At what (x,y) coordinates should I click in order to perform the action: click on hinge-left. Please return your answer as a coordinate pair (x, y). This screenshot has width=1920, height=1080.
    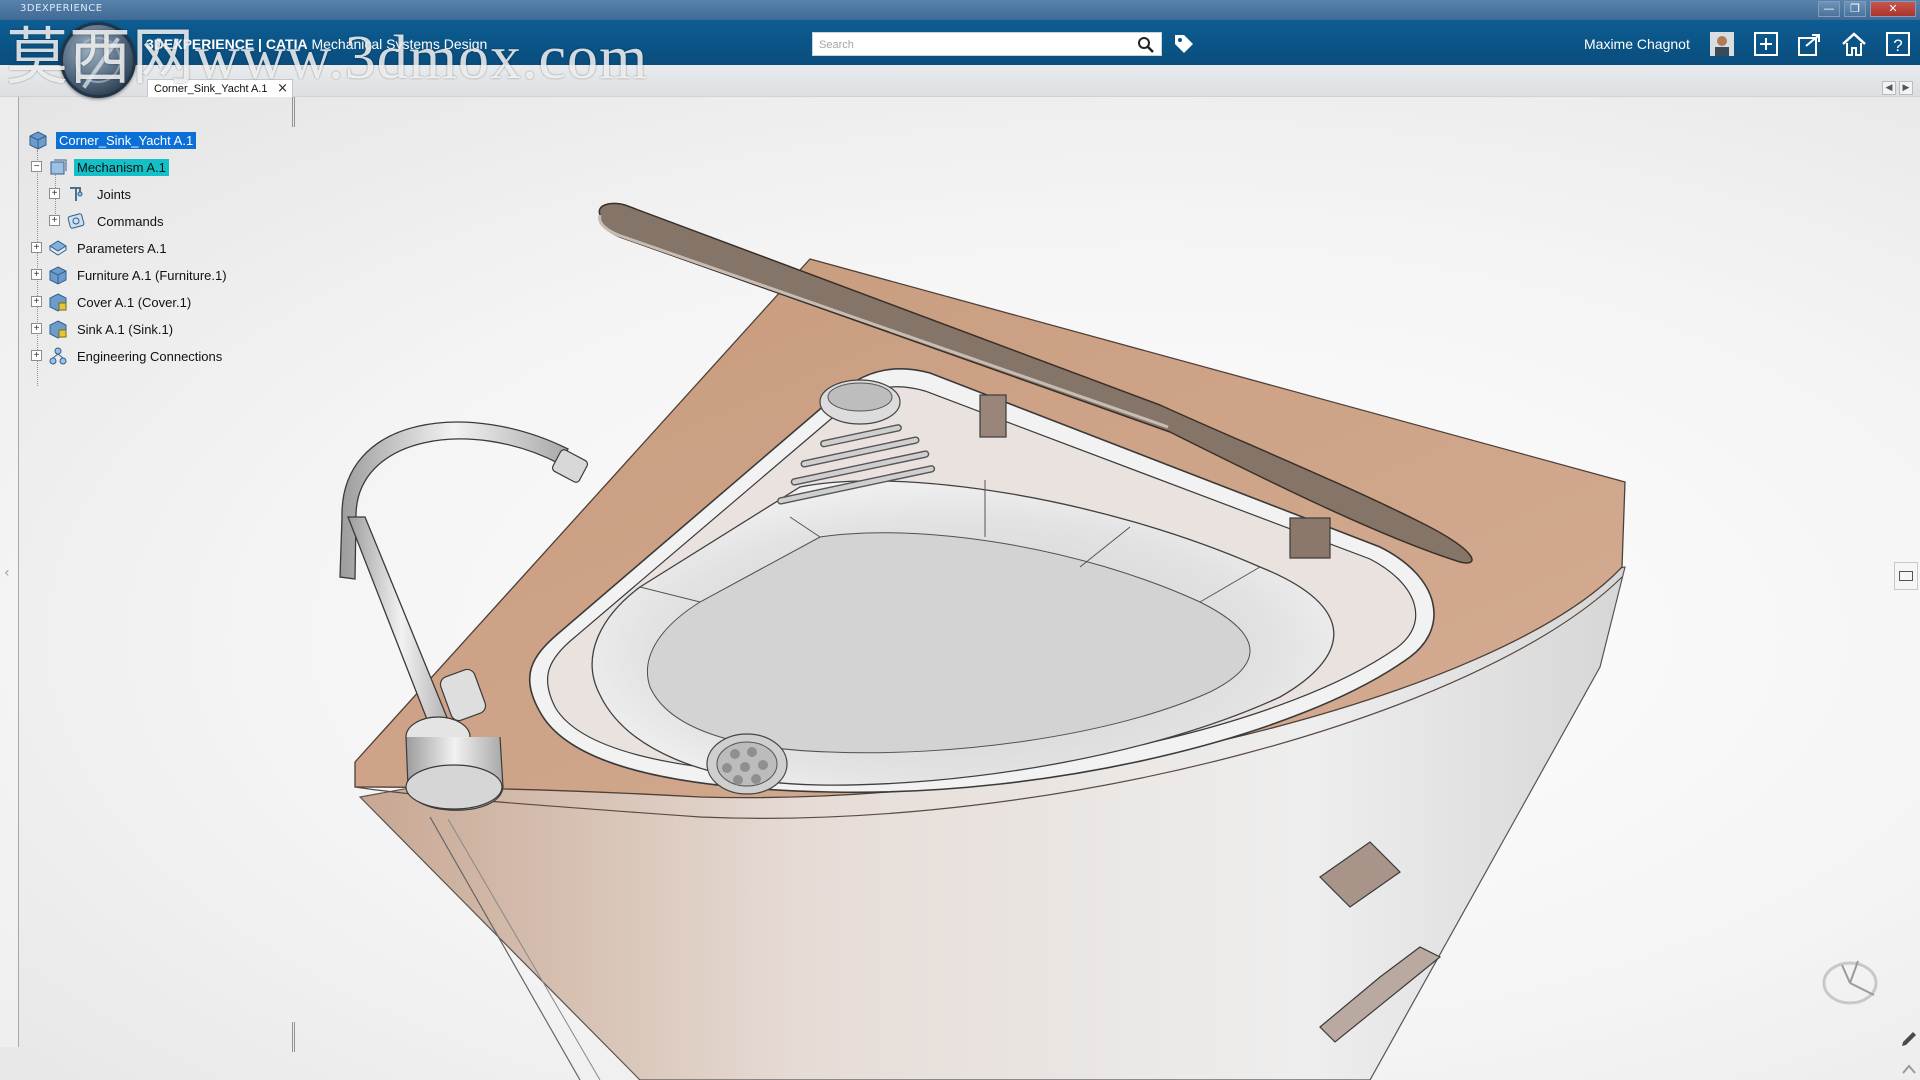
    Looking at the image, I should click on (993, 416).